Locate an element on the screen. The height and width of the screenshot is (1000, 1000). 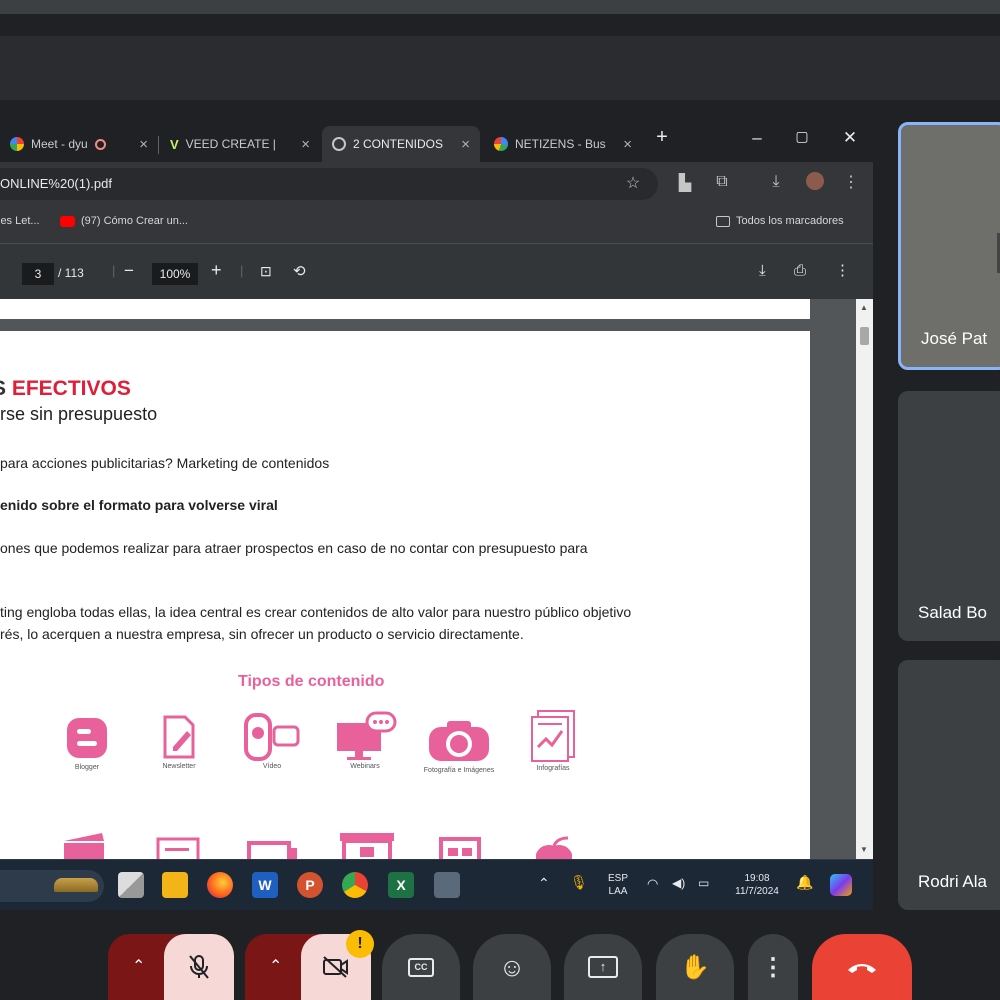
end-call-icon is located at coordinates (862, 968).